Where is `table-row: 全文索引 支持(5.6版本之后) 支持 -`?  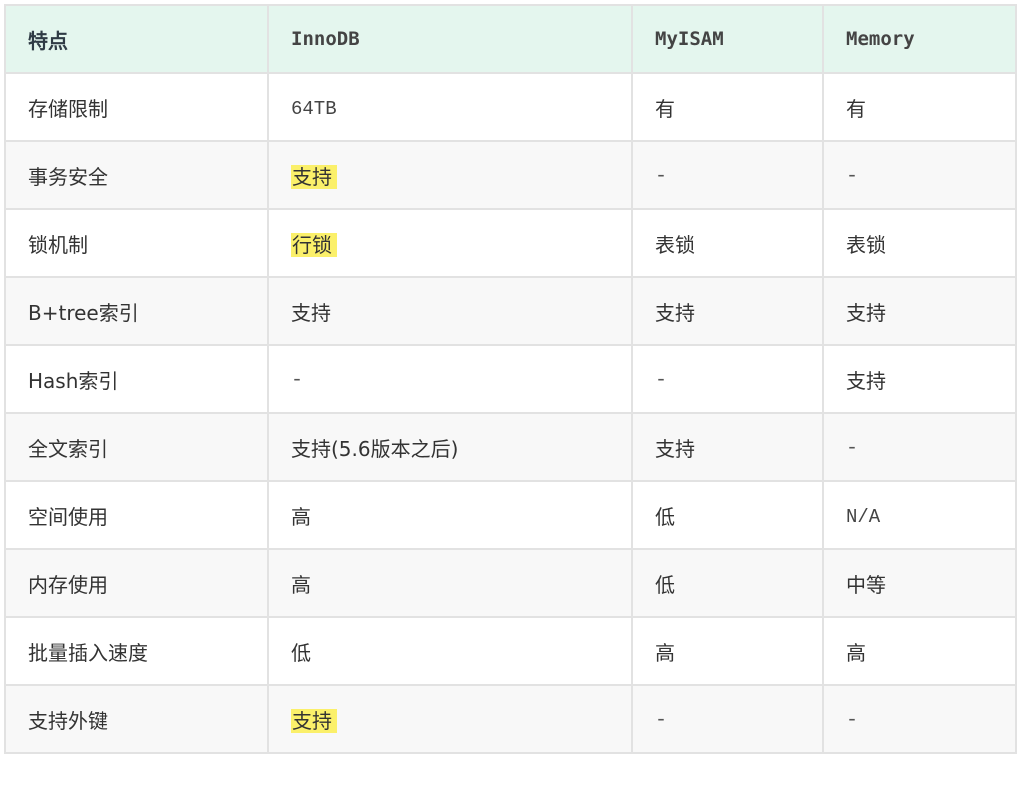
table-row: 全文索引 支持(5.6版本之后) 支持 - is located at coordinates (510, 447).